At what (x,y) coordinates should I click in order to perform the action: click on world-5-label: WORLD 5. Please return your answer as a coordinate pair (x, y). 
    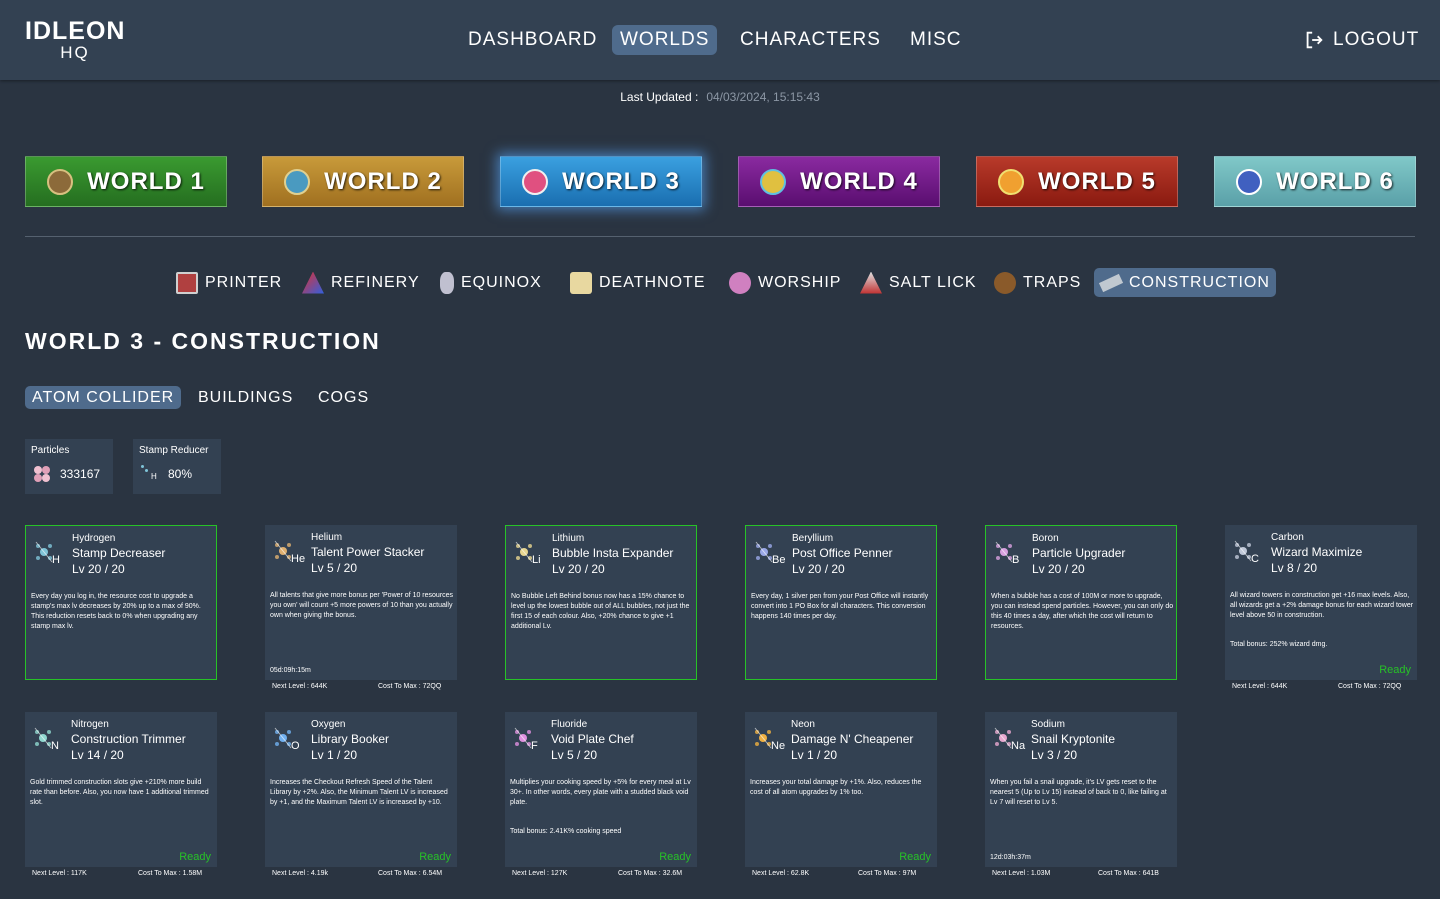
    Looking at the image, I should click on (1097, 181).